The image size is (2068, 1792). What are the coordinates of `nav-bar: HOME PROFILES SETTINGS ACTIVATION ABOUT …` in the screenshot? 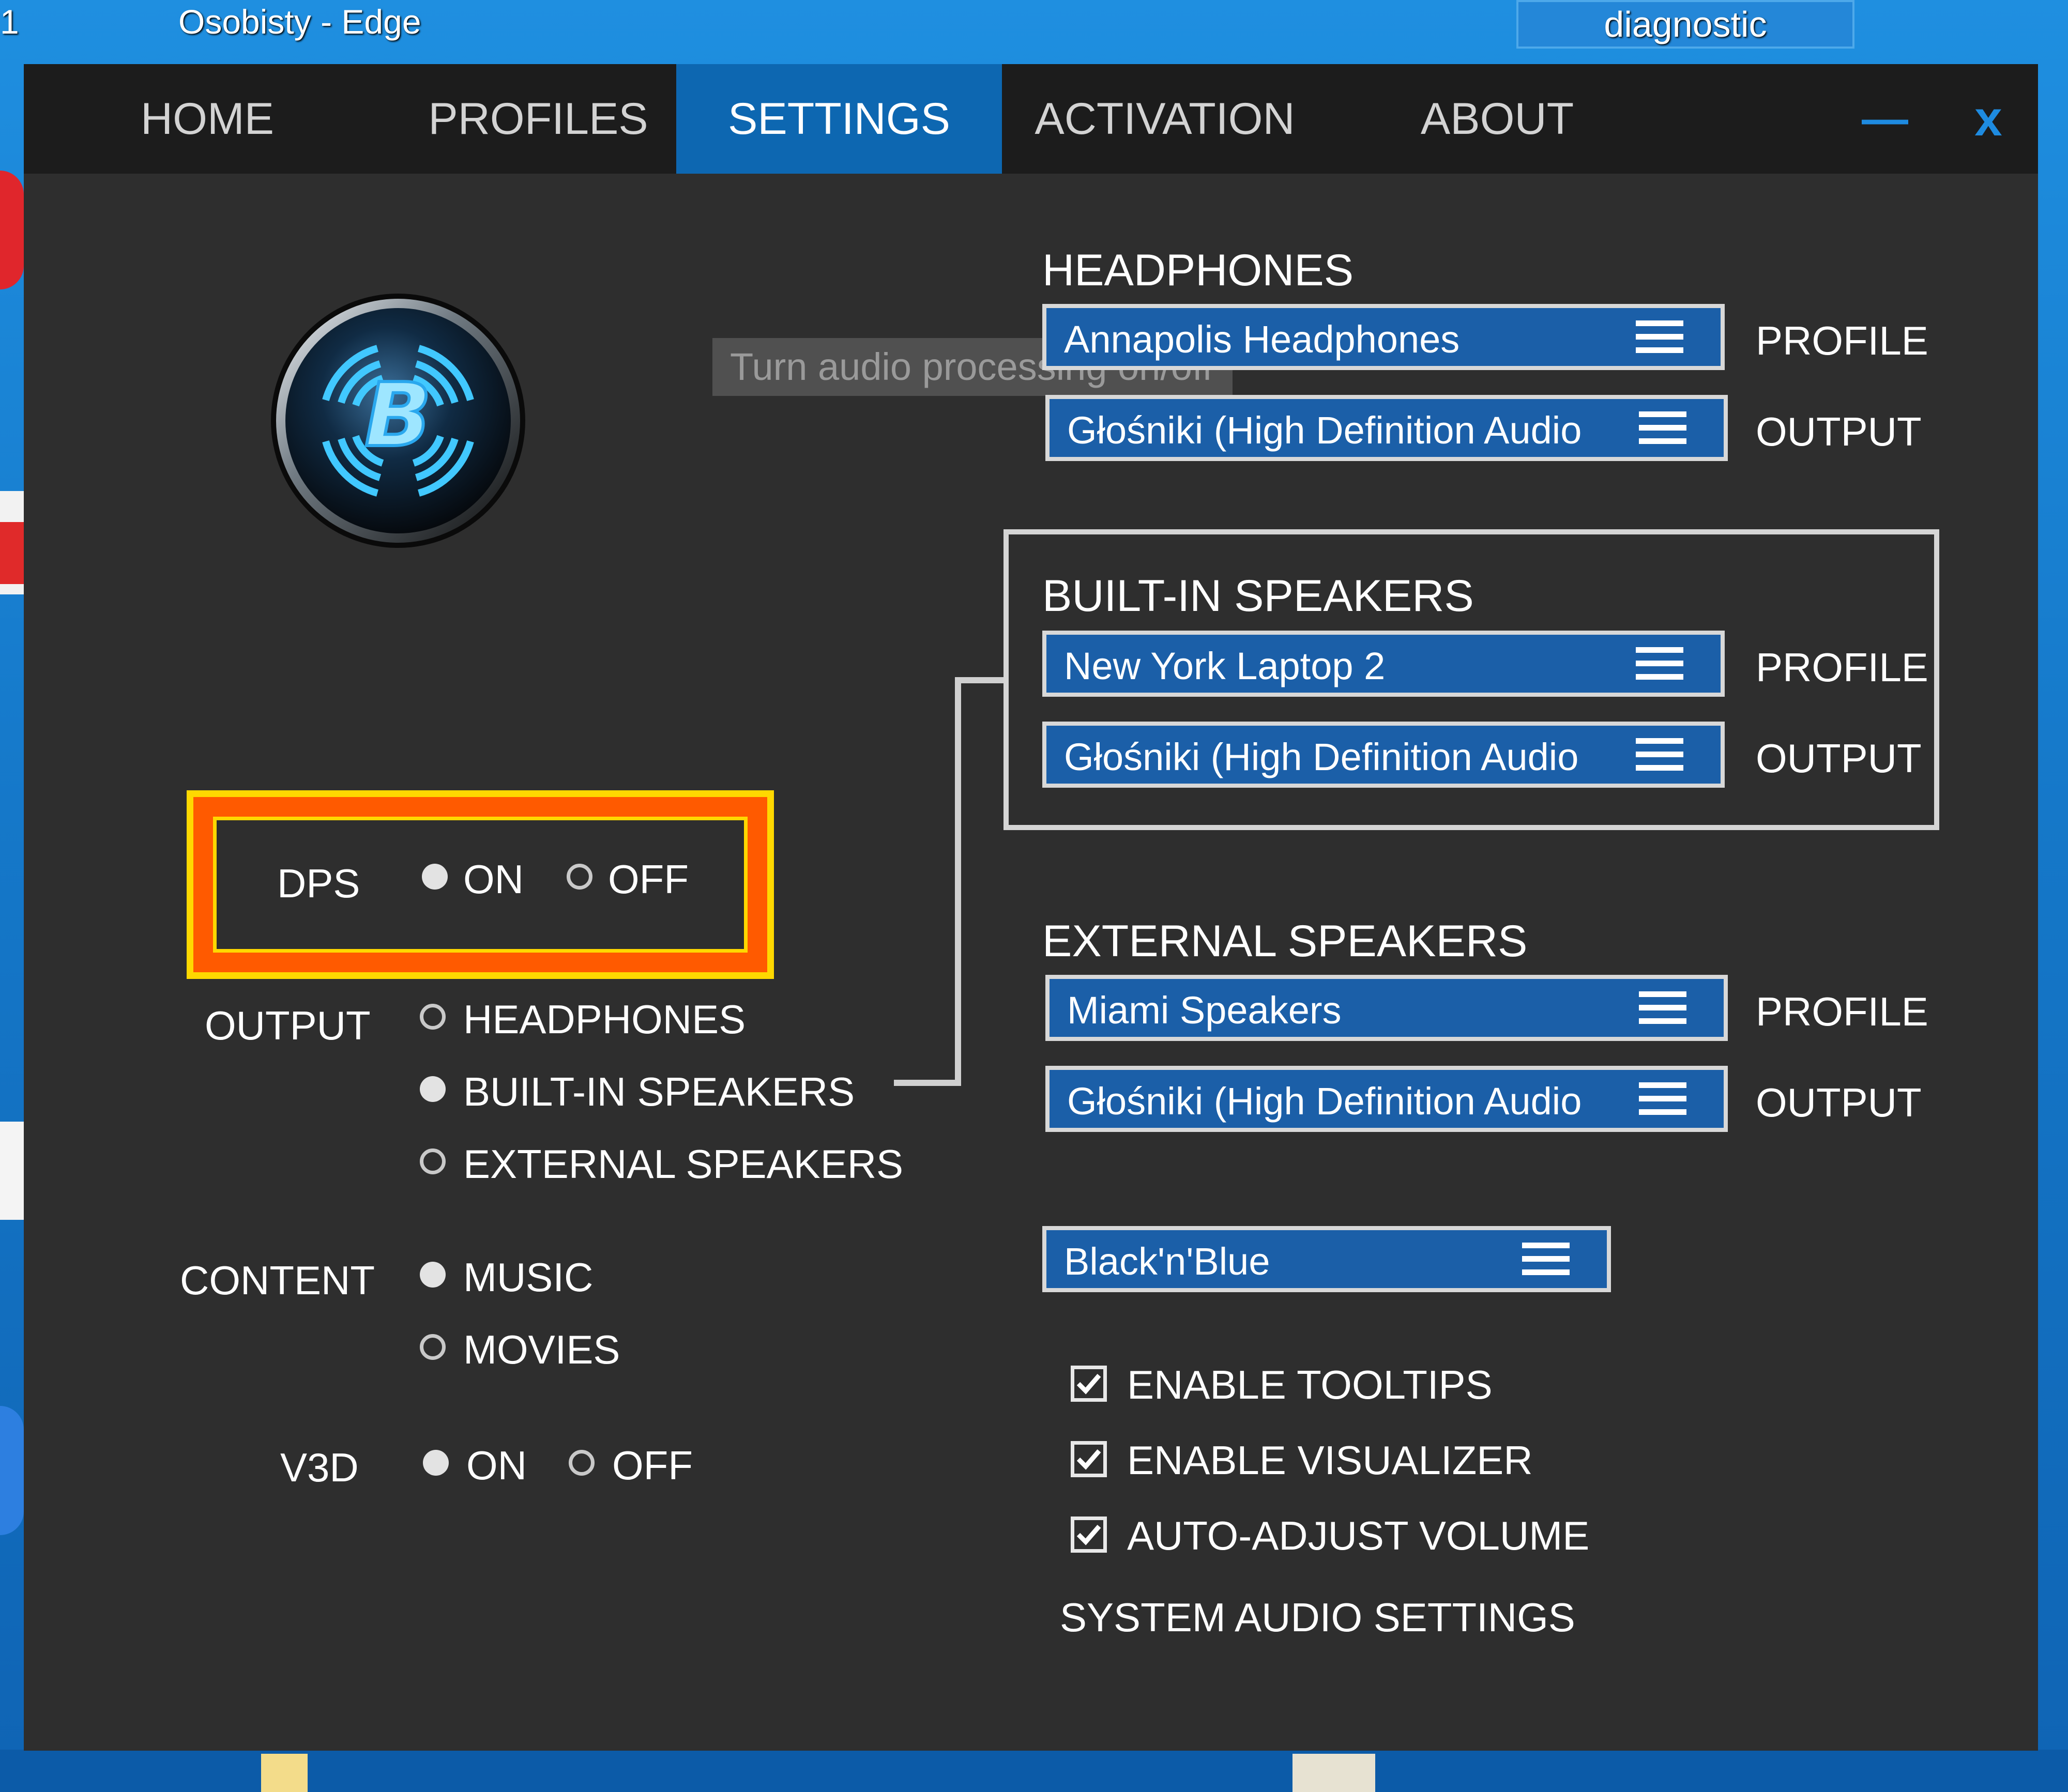 It's located at (1031, 119).